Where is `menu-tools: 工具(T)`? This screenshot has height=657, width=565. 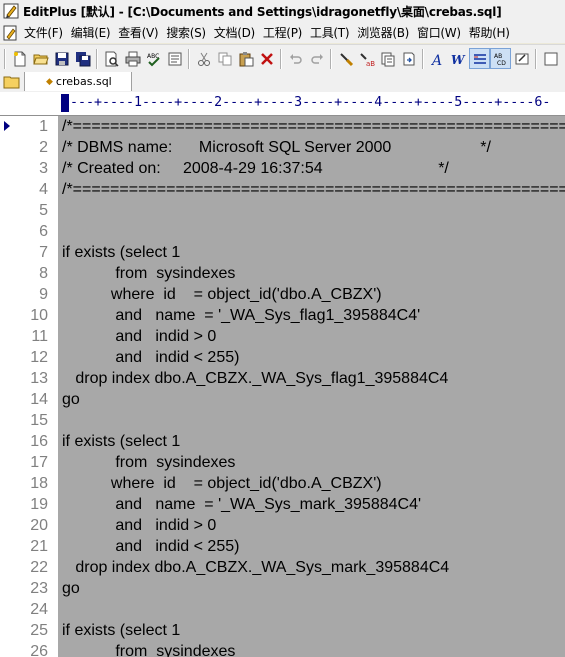
menu-tools: 工具(T) is located at coordinates (329, 32).